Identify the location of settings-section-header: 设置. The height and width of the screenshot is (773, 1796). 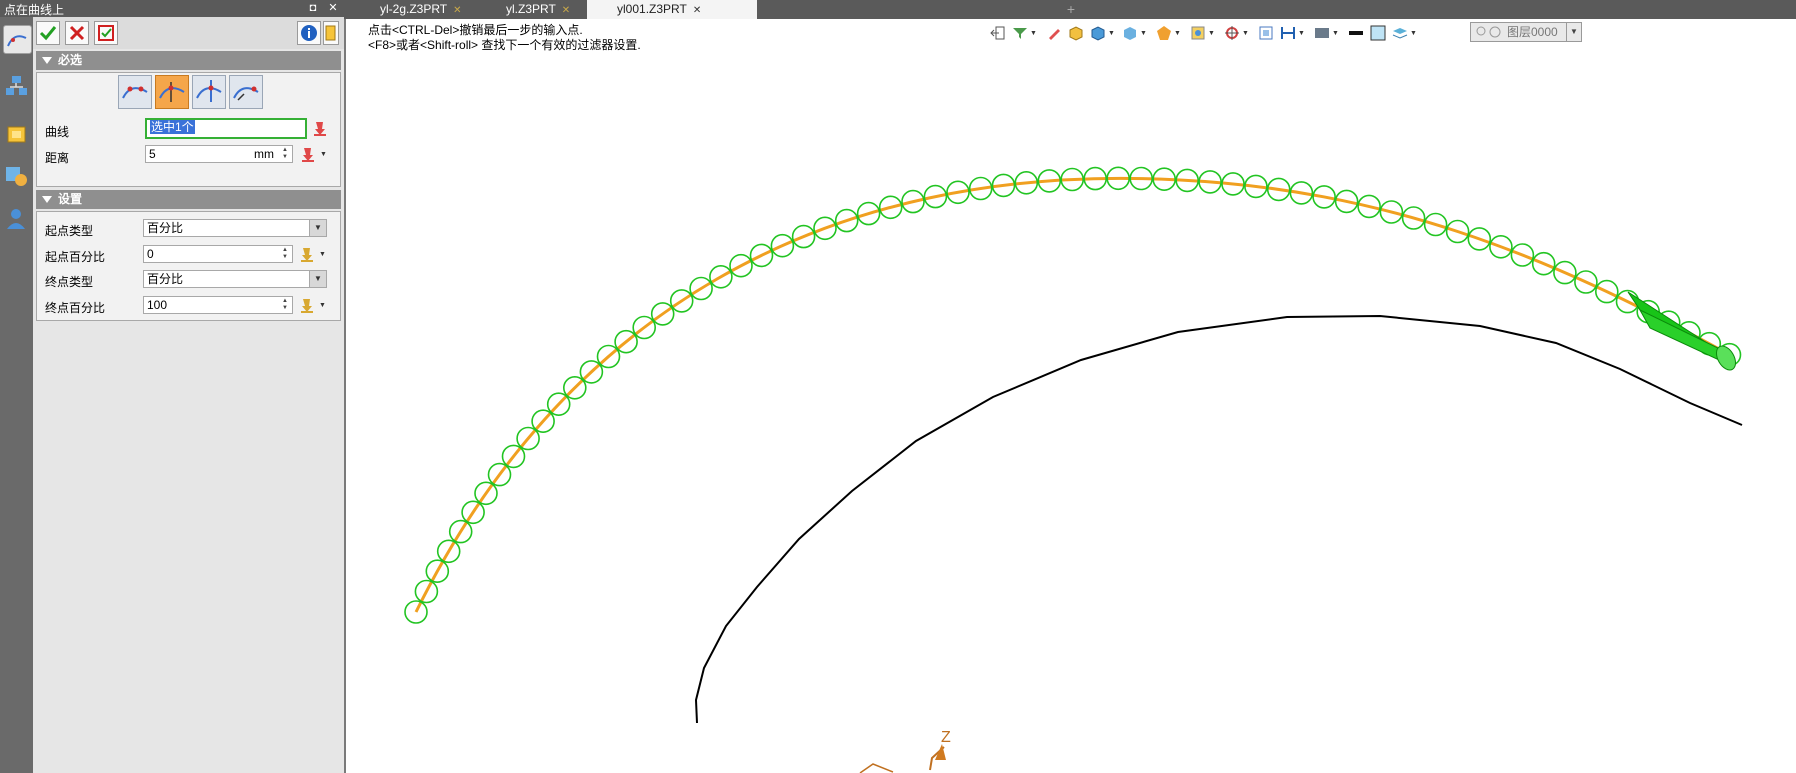
(188, 199).